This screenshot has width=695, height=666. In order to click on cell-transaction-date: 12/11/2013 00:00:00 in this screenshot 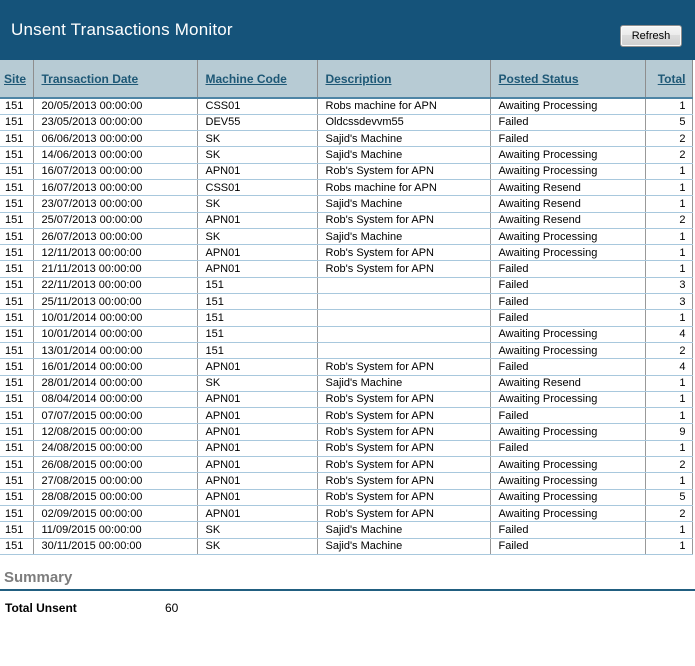, I will do `click(115, 253)`.